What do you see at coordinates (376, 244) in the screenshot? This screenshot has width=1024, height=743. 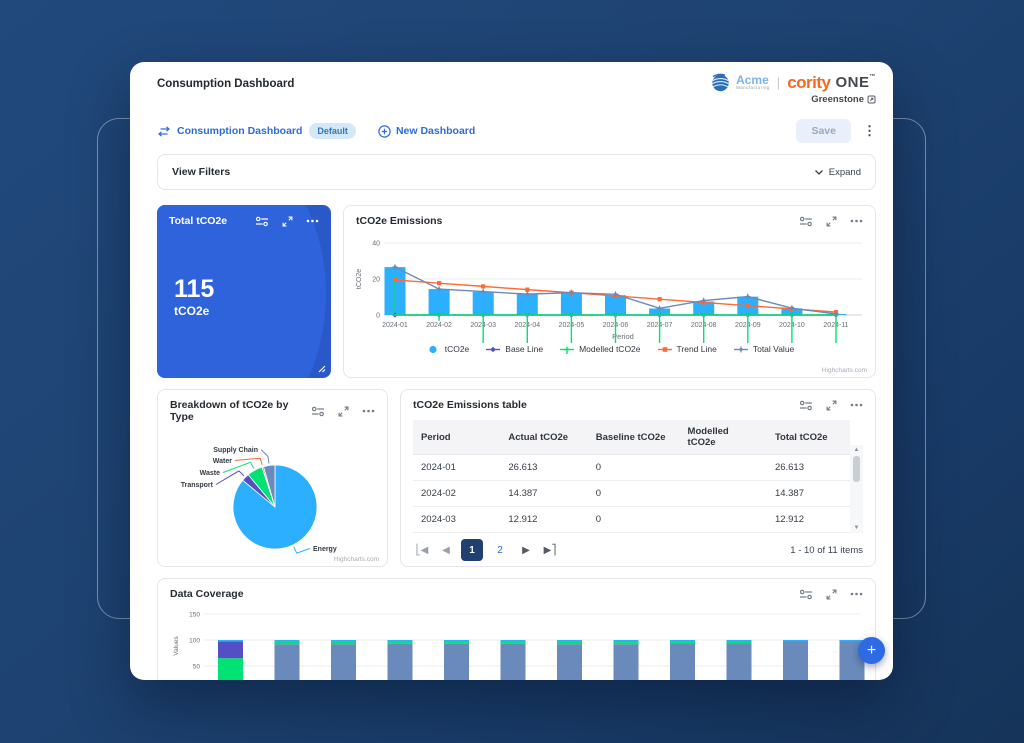 I see `svg-text: 40` at bounding box center [376, 244].